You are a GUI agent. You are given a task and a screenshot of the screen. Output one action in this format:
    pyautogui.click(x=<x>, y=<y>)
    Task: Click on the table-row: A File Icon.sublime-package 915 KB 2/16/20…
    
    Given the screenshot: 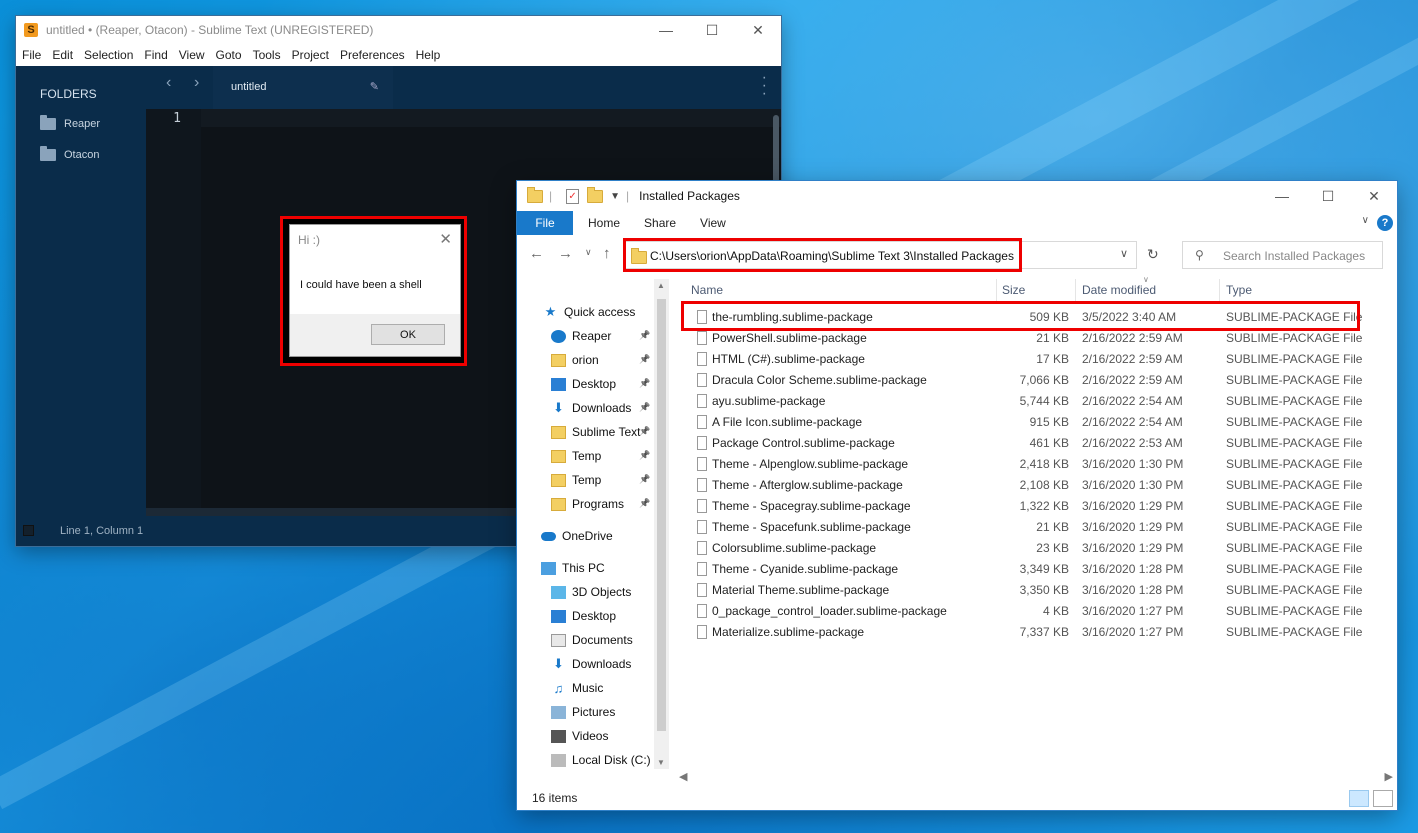 What is the action you would take?
    pyautogui.click(x=1037, y=422)
    